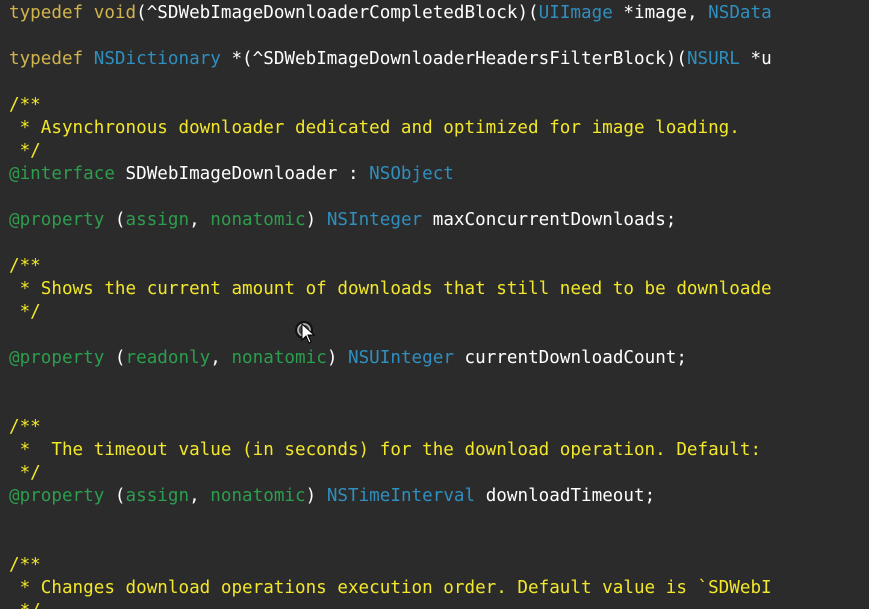 This screenshot has height=609, width=869. What do you see at coordinates (565, 496) in the screenshot?
I see `code-token-plain: downloadTimeout;` at bounding box center [565, 496].